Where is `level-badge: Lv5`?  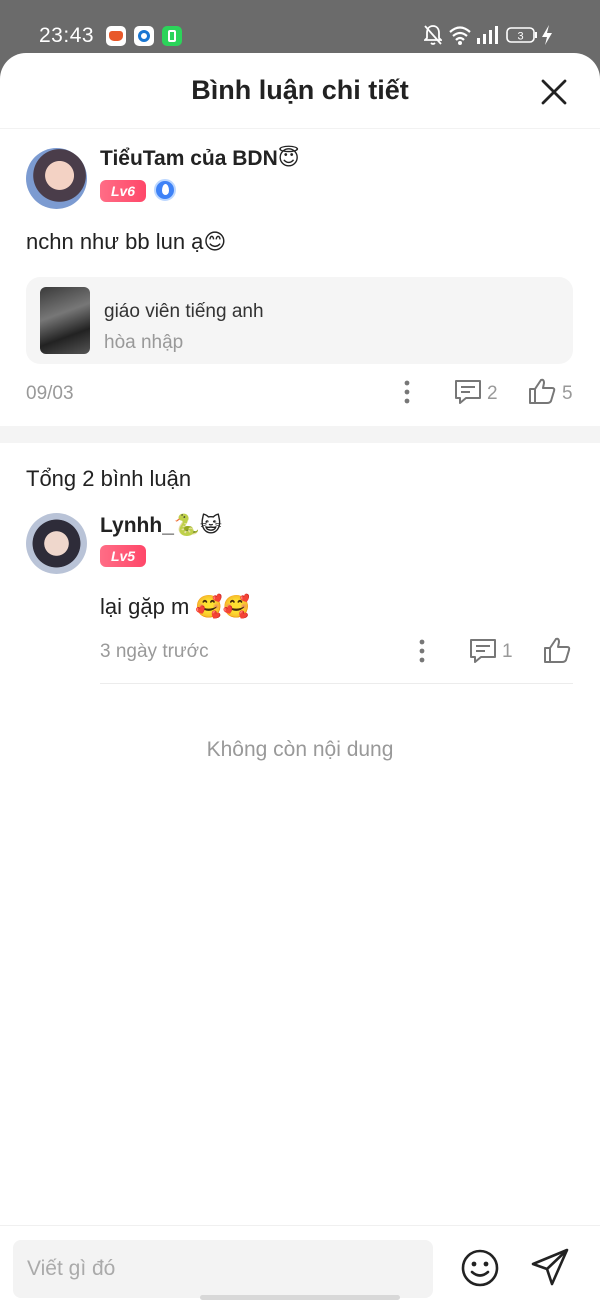
level-badge: Lv5 is located at coordinates (123, 556).